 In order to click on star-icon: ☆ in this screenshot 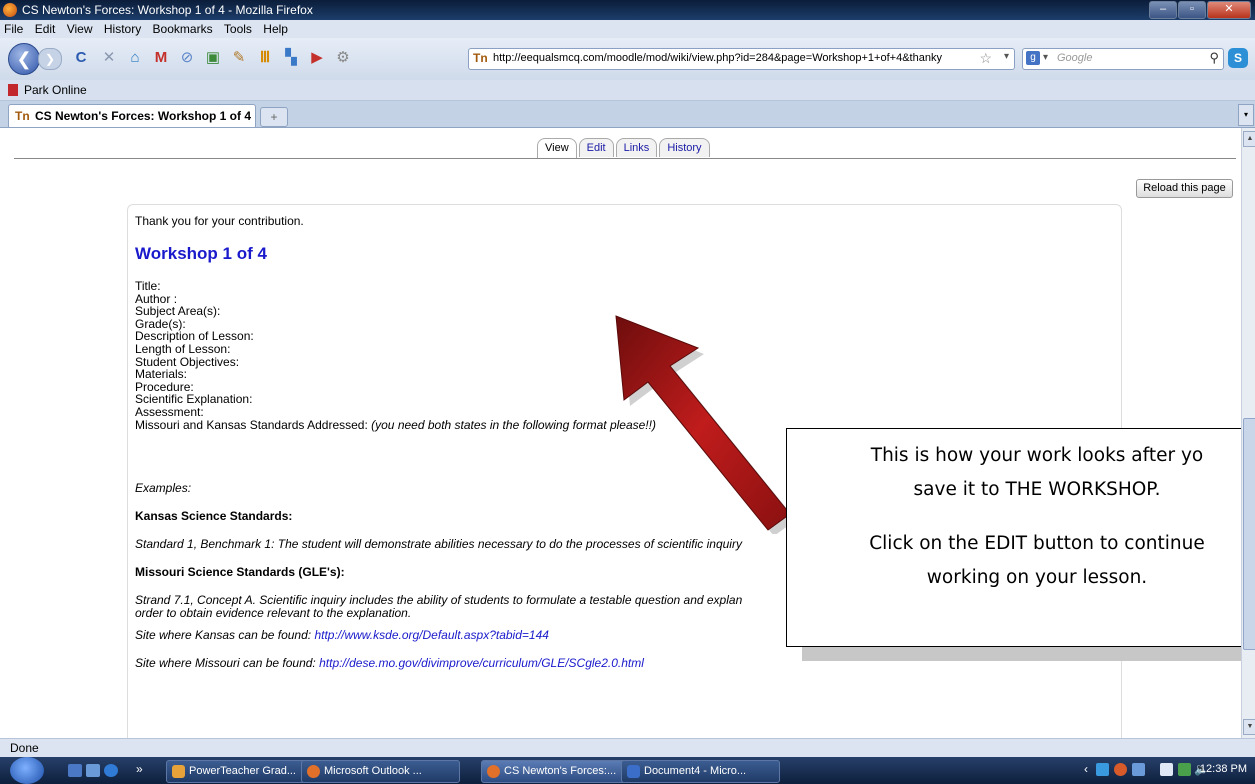, I will do `click(985, 58)`.